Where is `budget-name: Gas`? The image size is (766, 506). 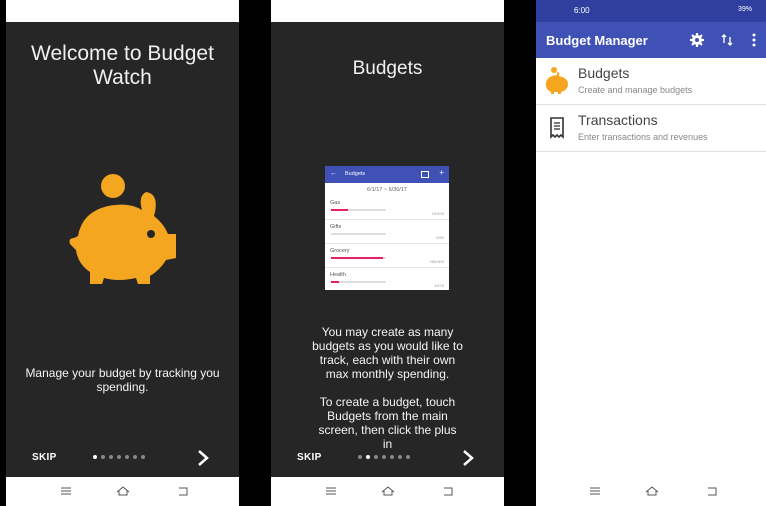
budget-name: Gas is located at coordinates (335, 203).